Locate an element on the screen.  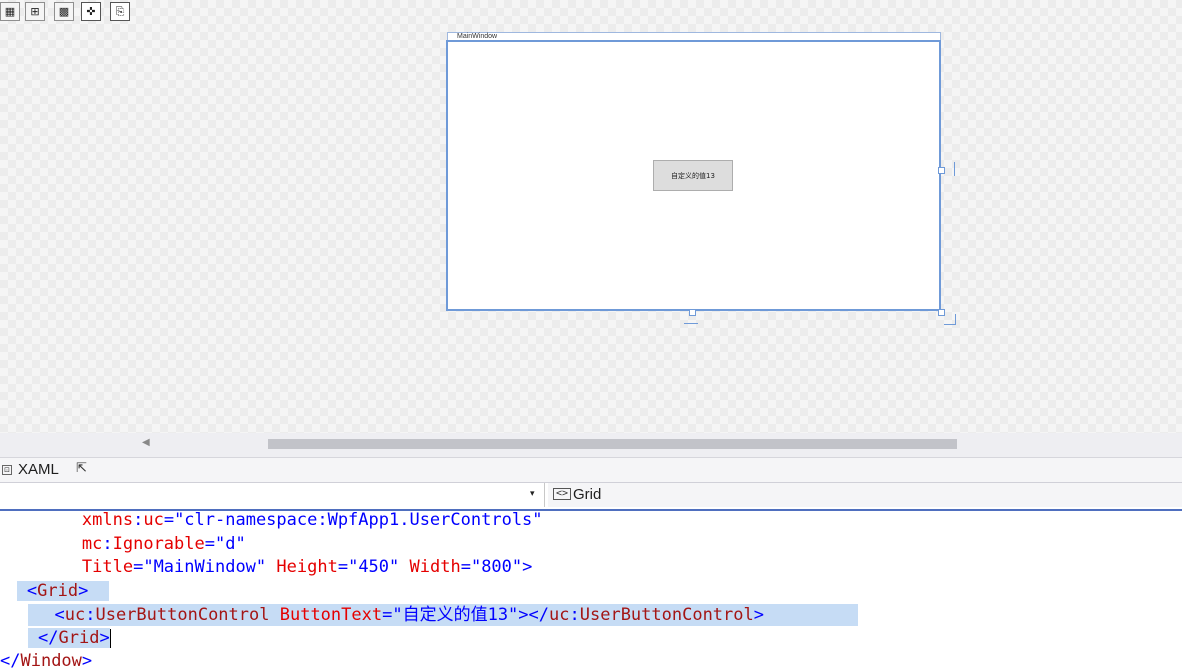
member-dropdown-label: Grid is located at coordinates (587, 494).